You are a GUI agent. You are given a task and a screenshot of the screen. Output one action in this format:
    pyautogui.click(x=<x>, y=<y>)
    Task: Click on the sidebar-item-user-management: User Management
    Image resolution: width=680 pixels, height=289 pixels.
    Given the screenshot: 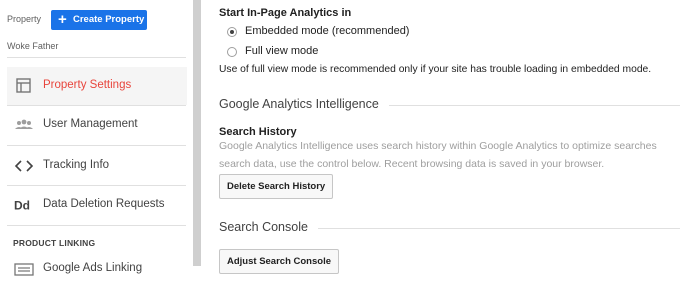 What is the action you would take?
    pyautogui.click(x=97, y=125)
    